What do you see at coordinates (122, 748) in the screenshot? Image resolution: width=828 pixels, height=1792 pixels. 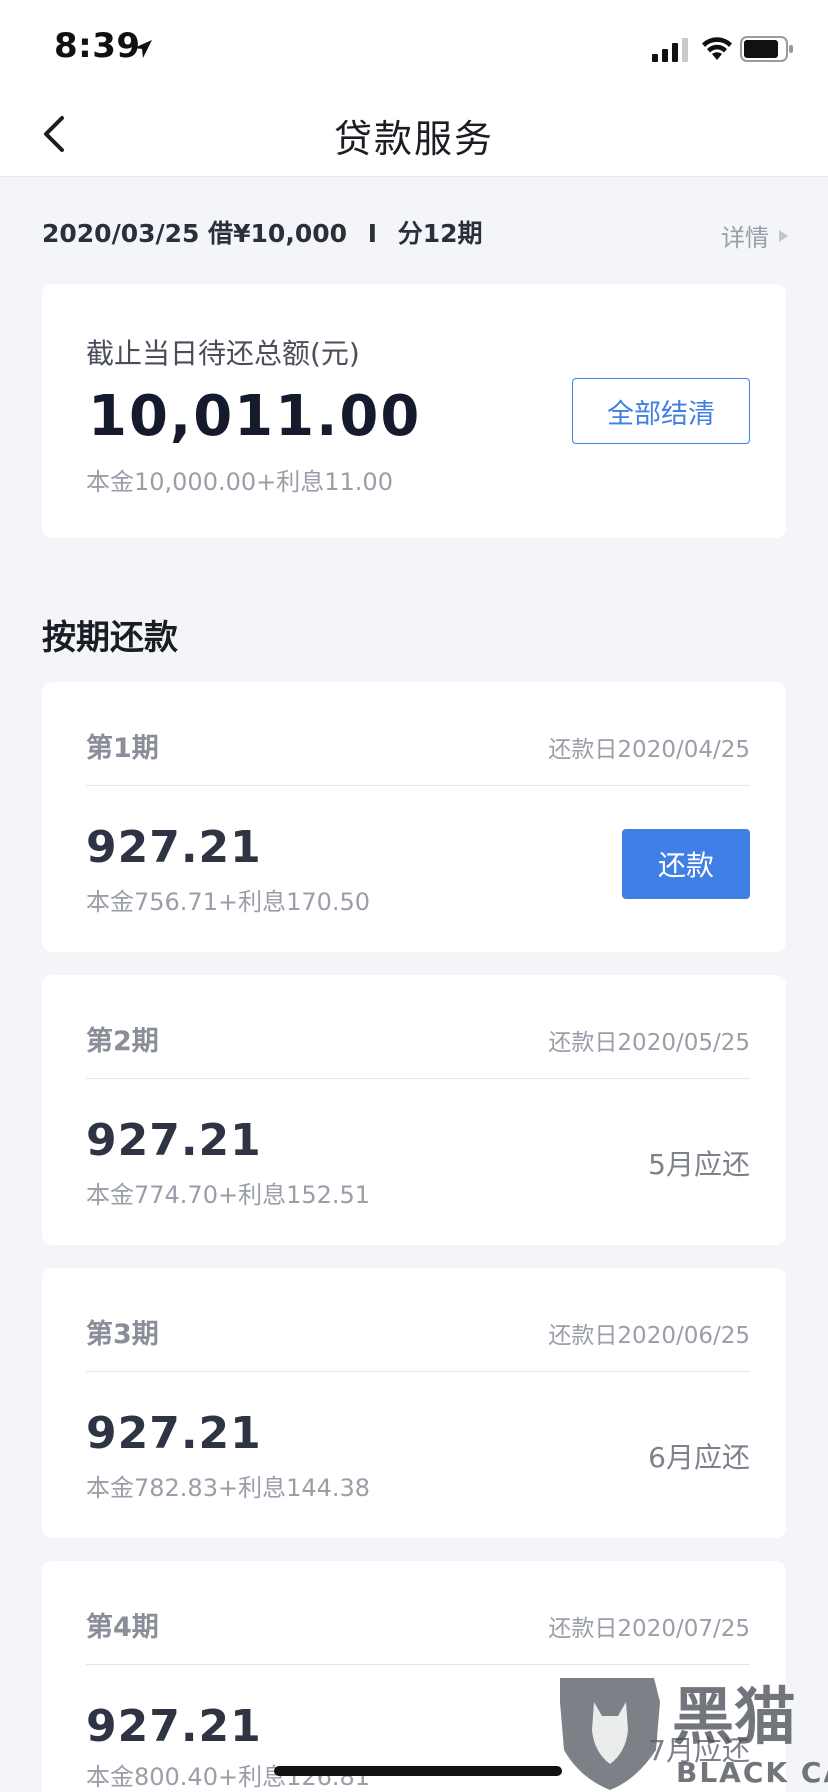 I see `installment-period: 第1期` at bounding box center [122, 748].